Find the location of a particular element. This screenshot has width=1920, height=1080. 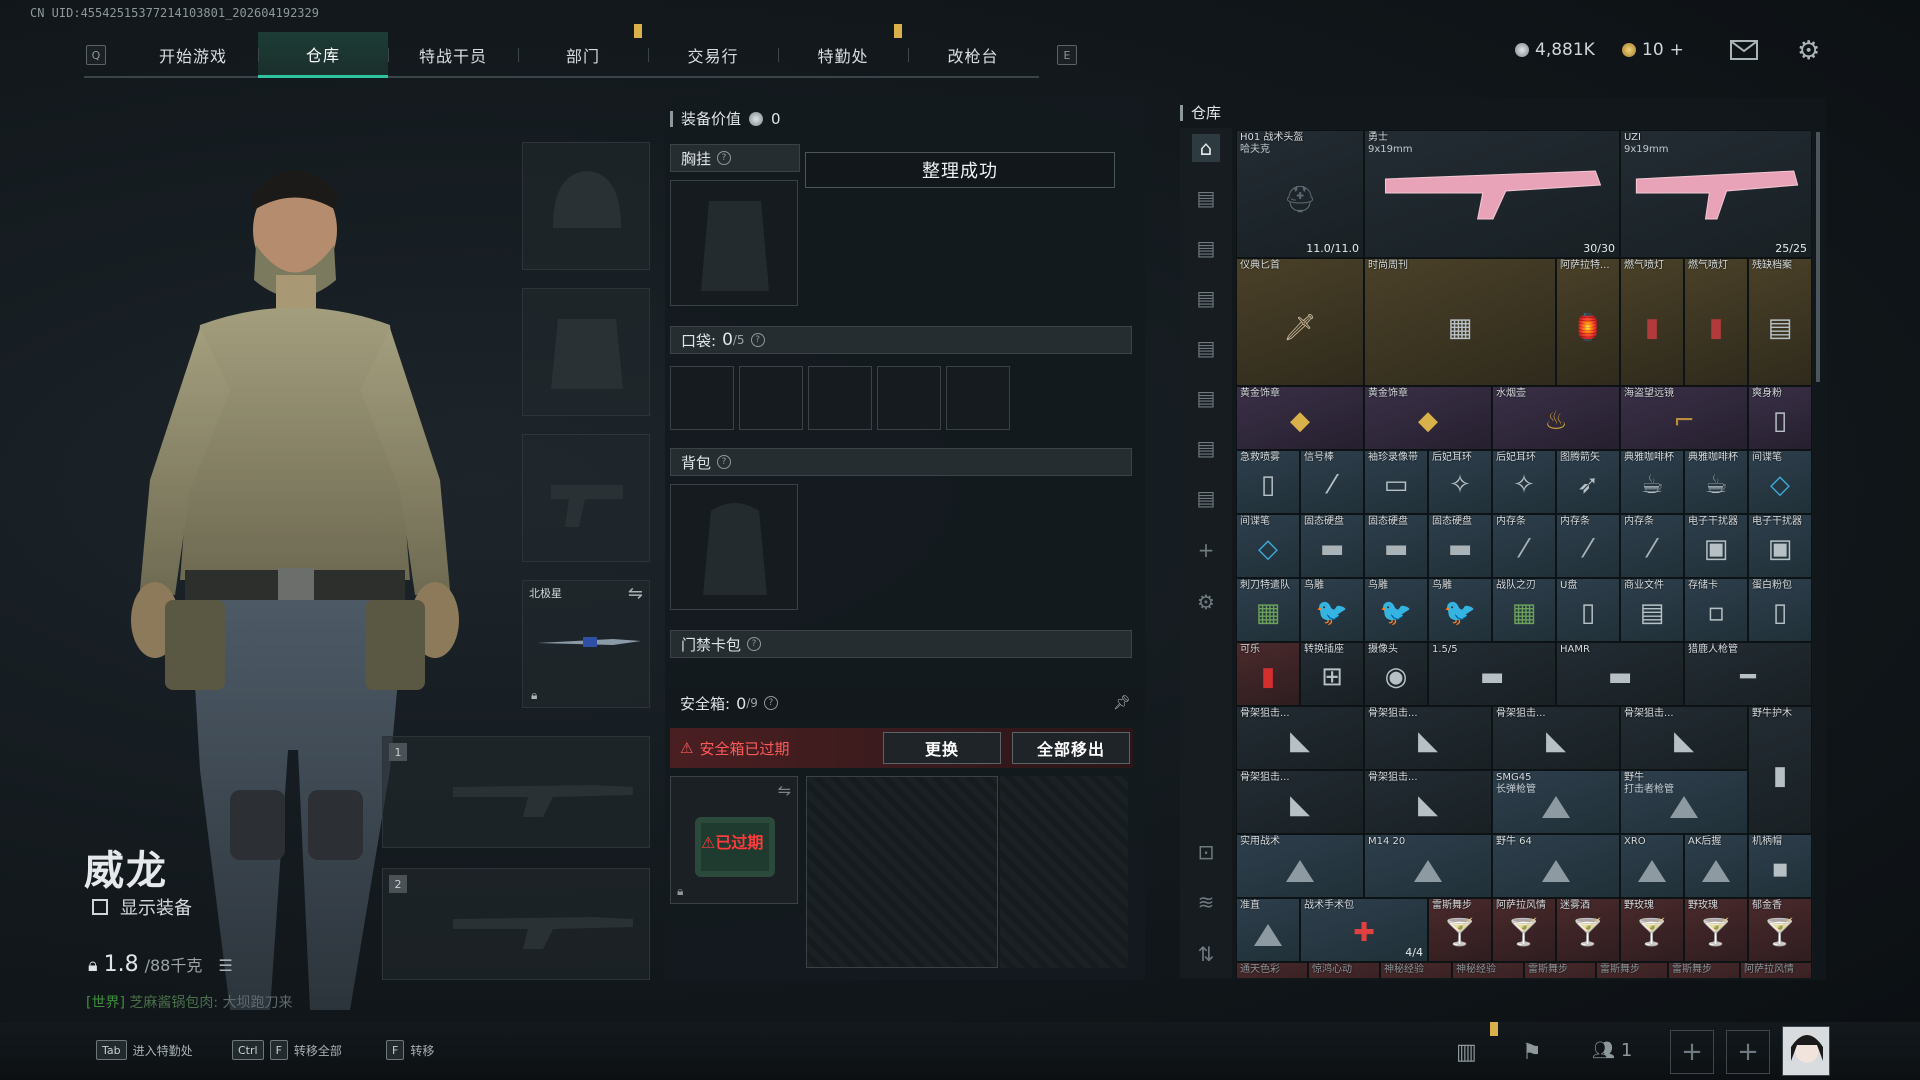

world-chat-message: [世界] 芝麻酱锅包肉: 大坝跑刀来 is located at coordinates (189, 1002).